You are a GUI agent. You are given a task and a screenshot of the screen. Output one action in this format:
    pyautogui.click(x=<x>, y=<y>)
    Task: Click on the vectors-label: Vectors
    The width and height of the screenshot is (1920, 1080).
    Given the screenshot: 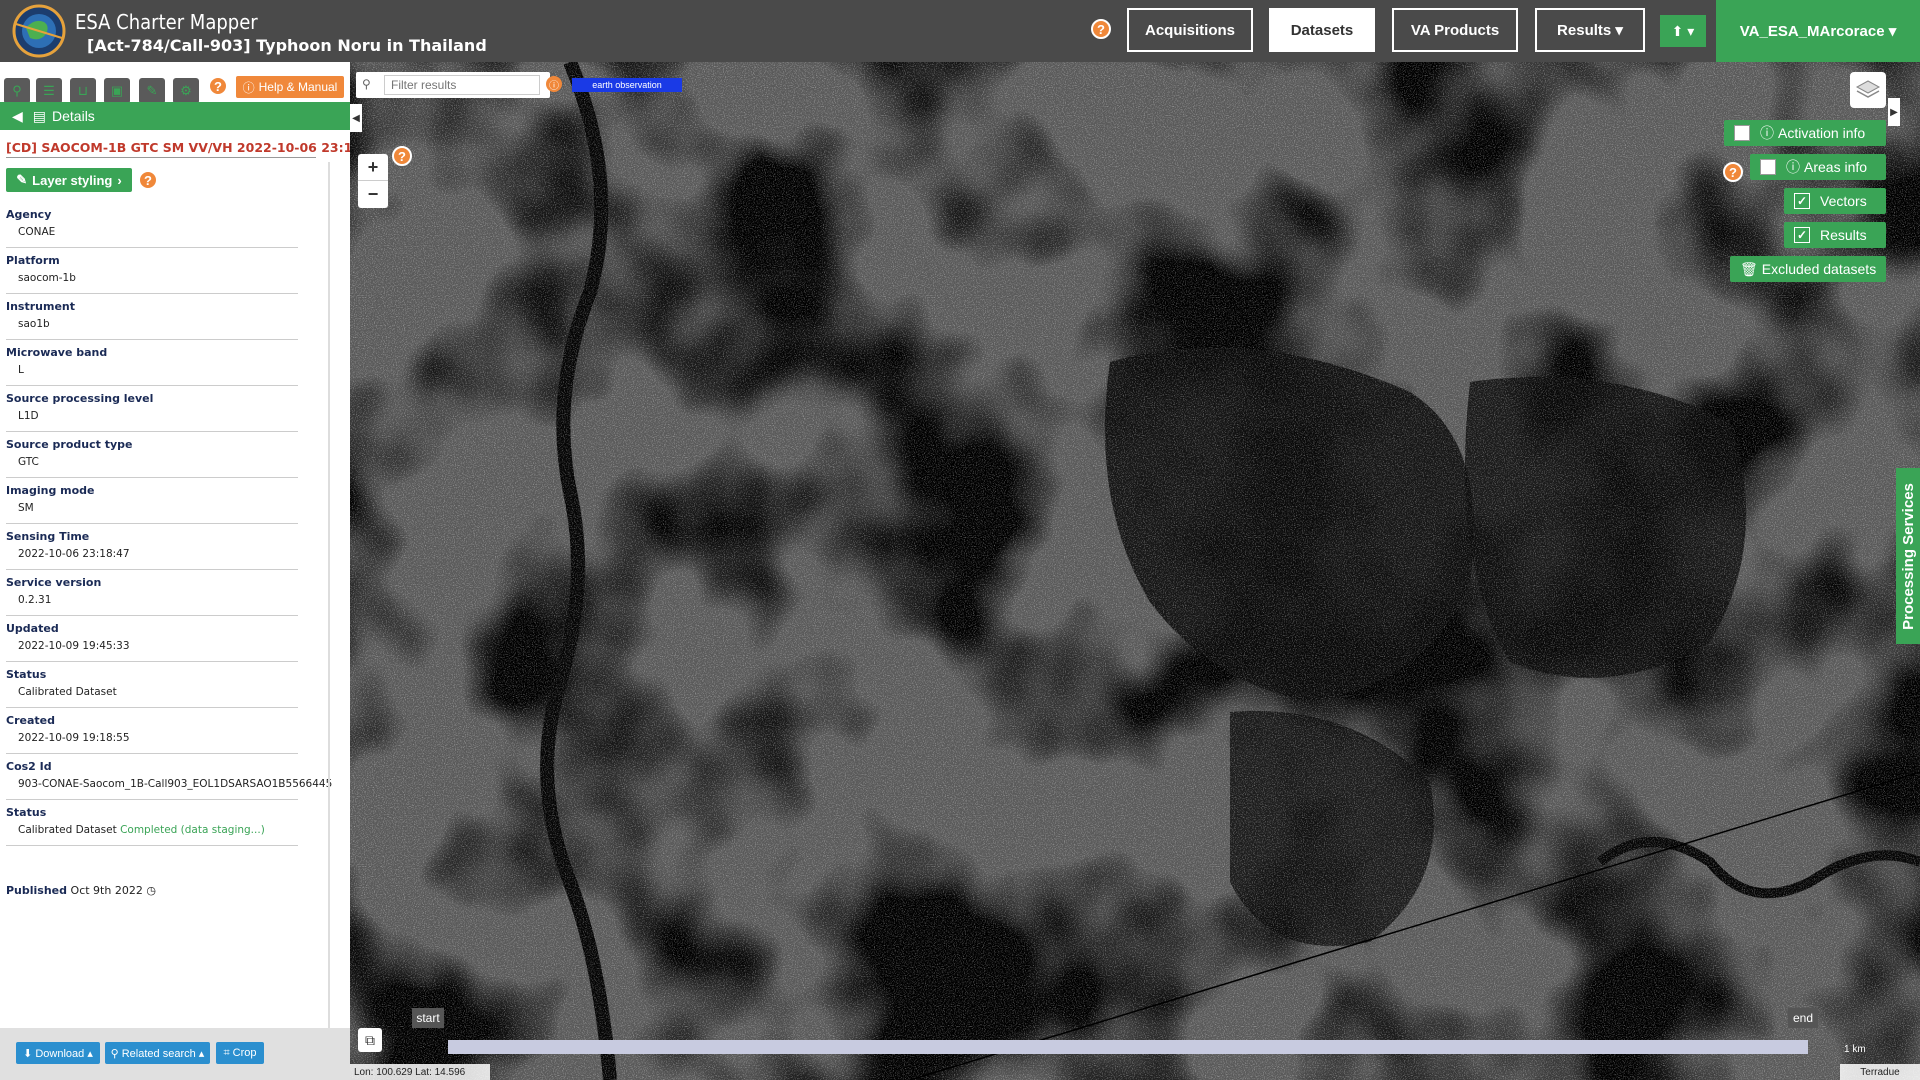 What is the action you would take?
    pyautogui.click(x=1843, y=201)
    